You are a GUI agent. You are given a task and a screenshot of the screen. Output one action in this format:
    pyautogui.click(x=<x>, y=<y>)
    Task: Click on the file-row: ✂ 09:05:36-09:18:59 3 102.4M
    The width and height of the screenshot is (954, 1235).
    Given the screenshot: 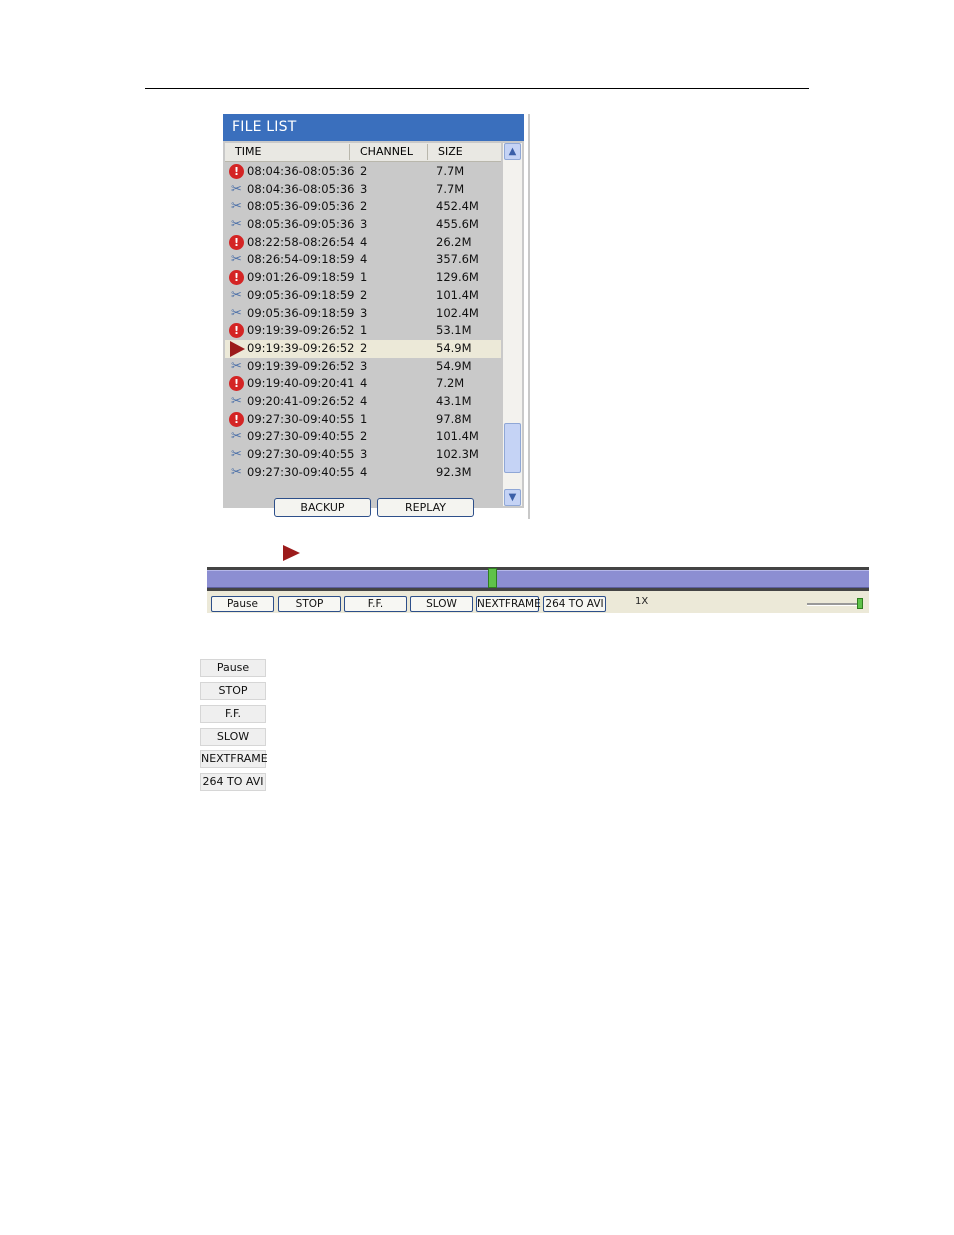 What is the action you would take?
    pyautogui.click(x=363, y=314)
    